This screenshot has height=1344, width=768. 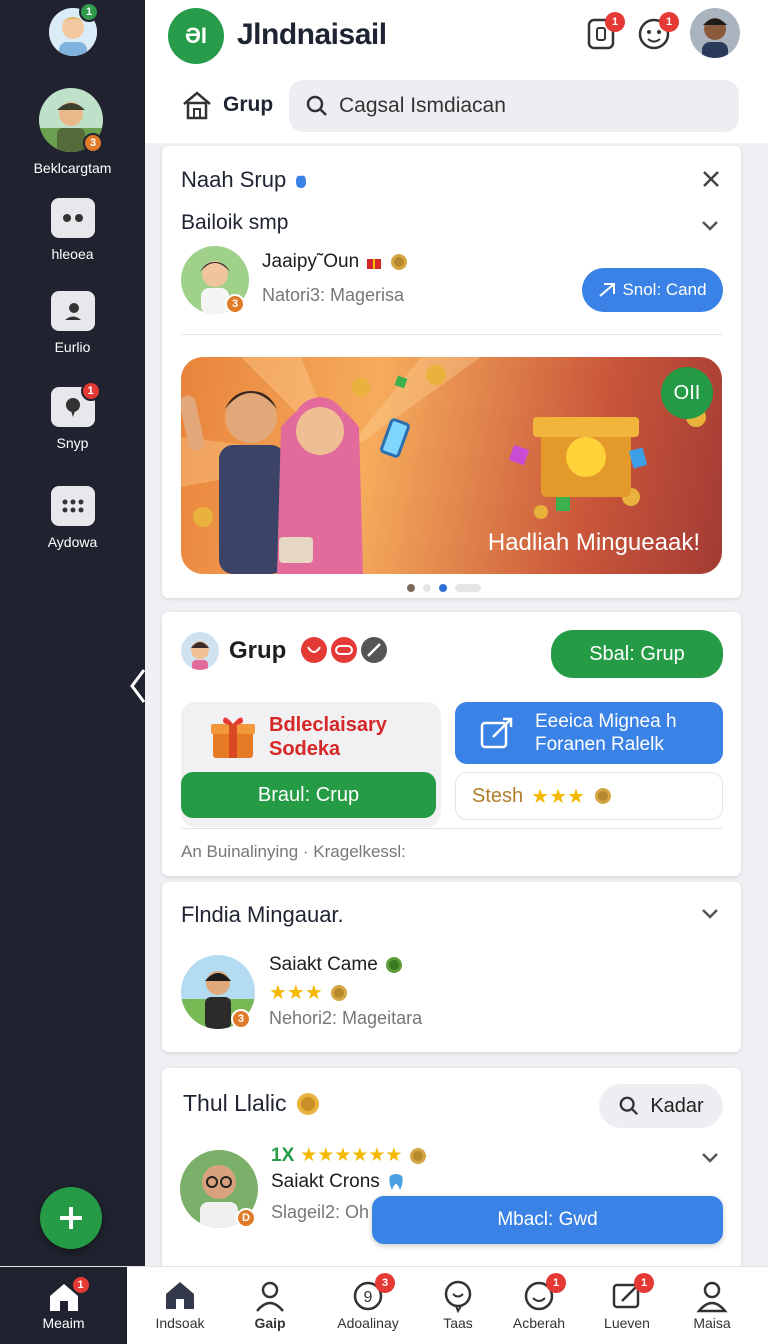 What do you see at coordinates (547, 1220) in the screenshot?
I see `primary-action-button: Mbacl: Gwd` at bounding box center [547, 1220].